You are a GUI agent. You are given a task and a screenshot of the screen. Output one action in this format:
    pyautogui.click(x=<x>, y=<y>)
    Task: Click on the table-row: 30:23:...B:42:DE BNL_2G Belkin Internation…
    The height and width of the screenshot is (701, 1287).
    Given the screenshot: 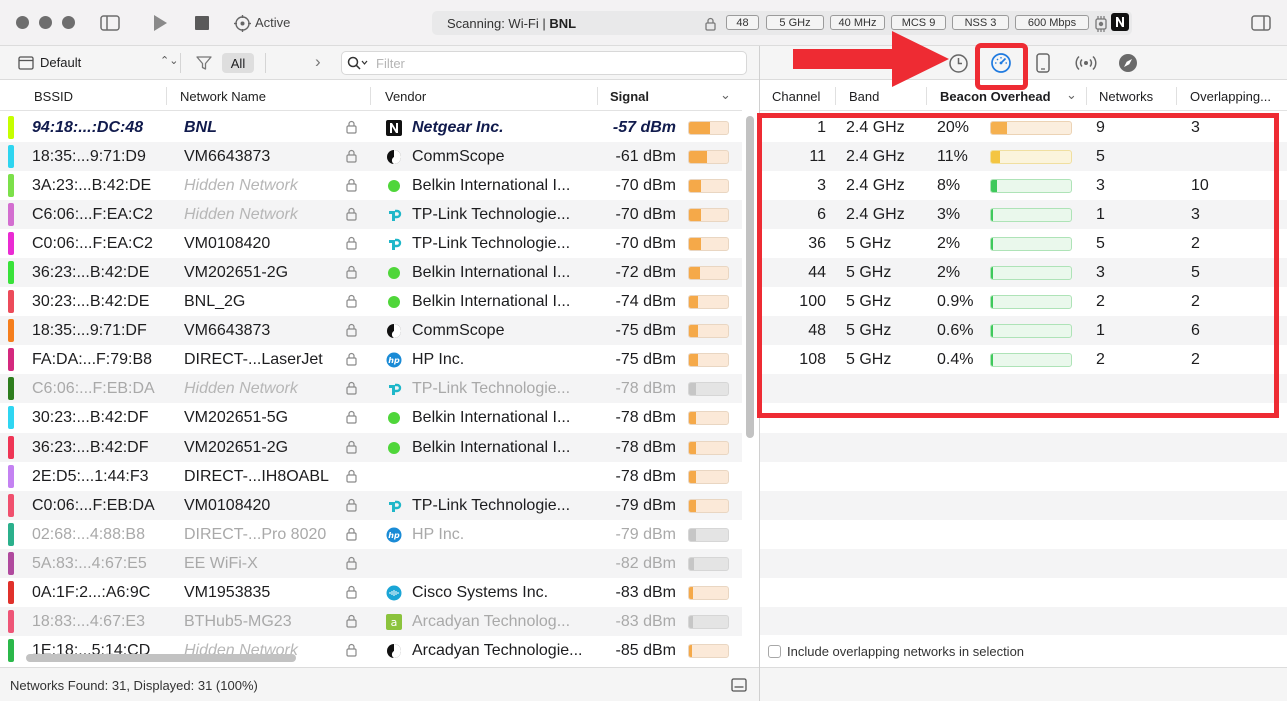 What is the action you would take?
    pyautogui.click(x=371, y=301)
    